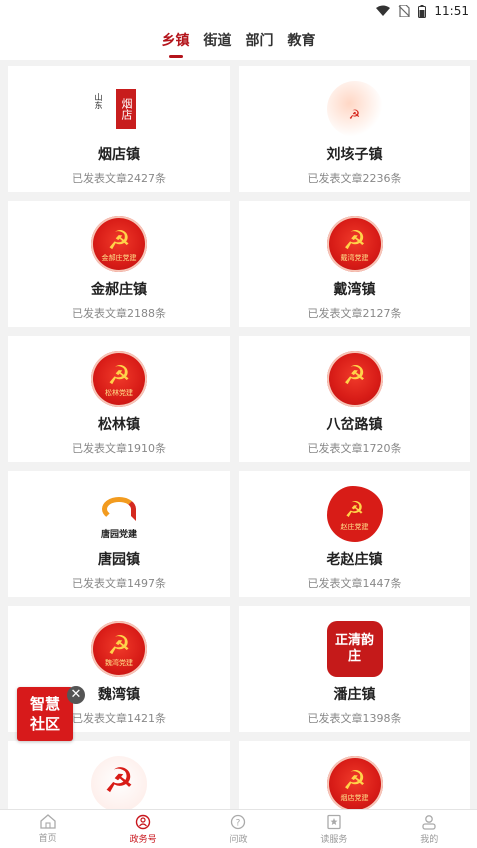 Image resolution: width=477 pixels, height=848 pixels. Describe the element at coordinates (119, 583) in the screenshot. I see `article-count: 已发表文章1497条` at that location.